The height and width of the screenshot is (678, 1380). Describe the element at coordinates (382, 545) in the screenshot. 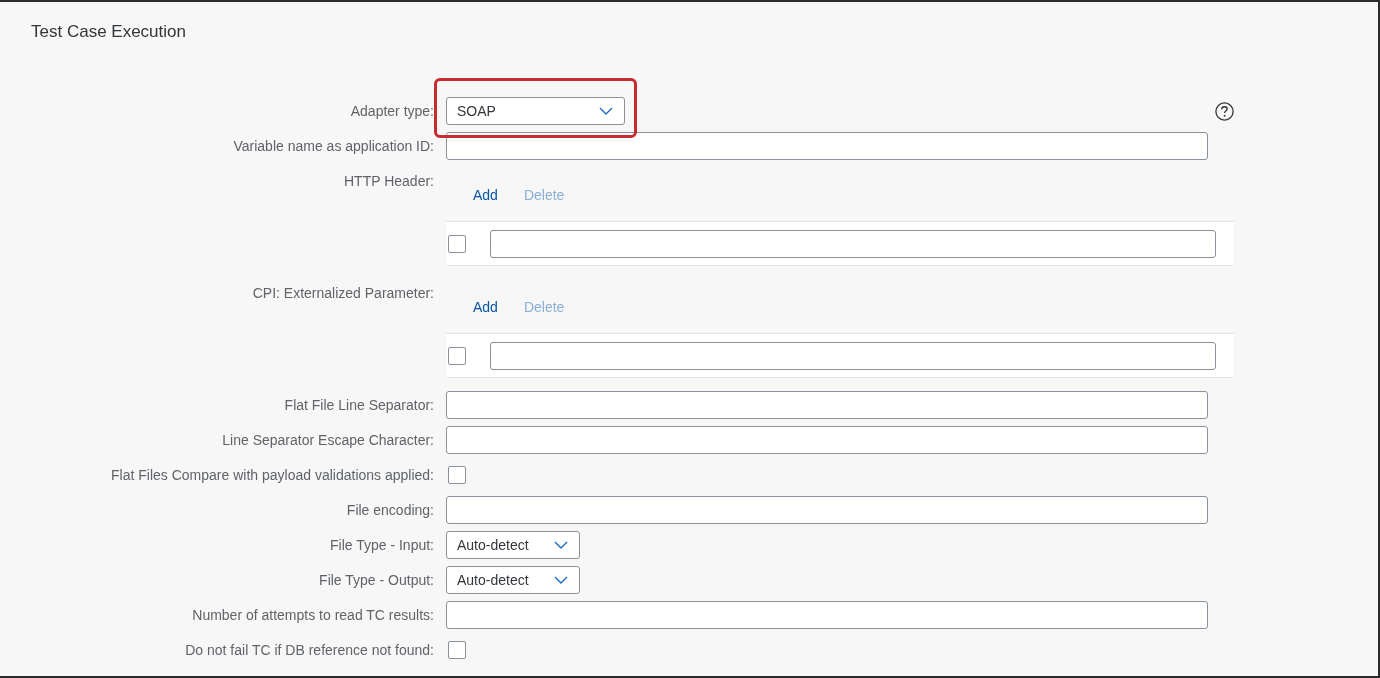

I see `field-label: File Type - Input:` at that location.